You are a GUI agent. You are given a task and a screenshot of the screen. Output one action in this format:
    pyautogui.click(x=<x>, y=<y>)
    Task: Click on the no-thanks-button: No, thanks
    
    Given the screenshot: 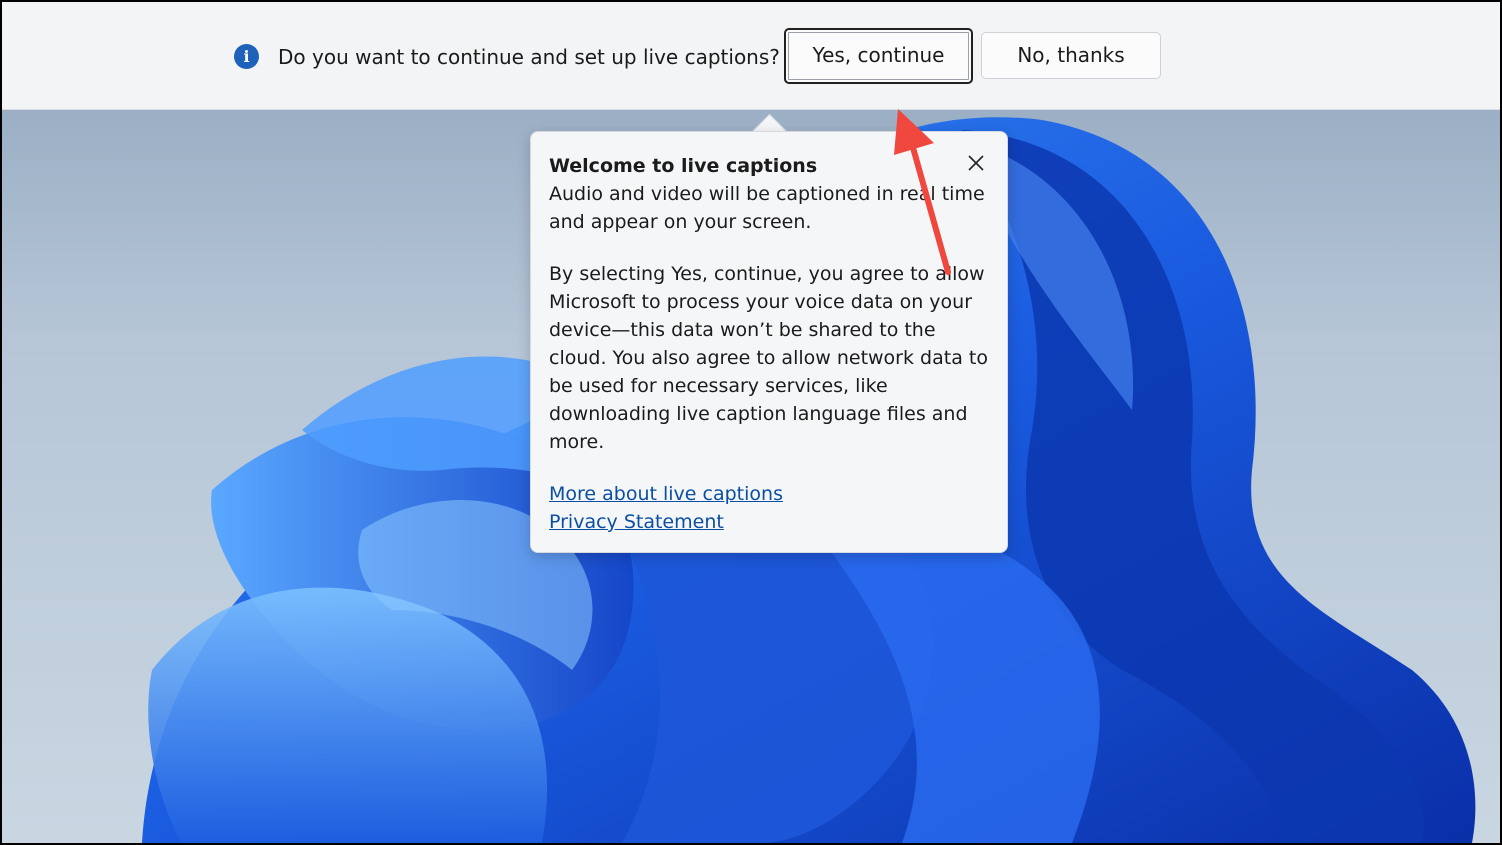 What is the action you would take?
    pyautogui.click(x=1071, y=55)
    